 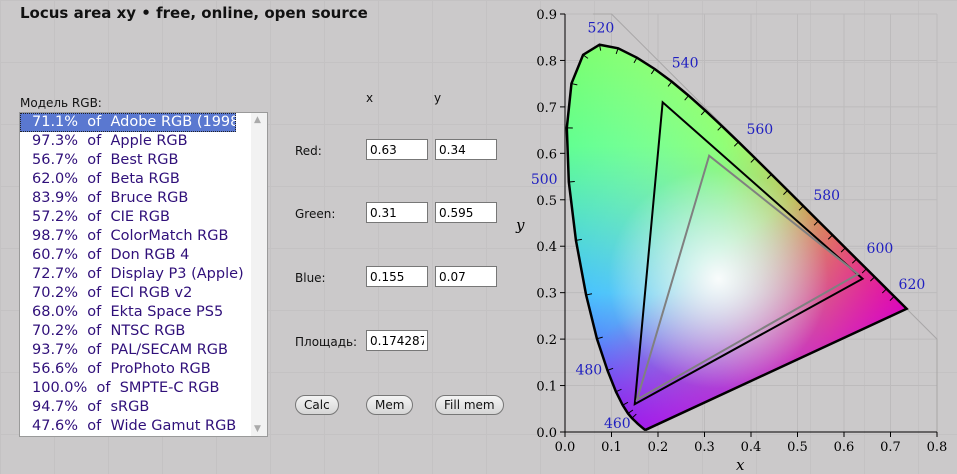 What do you see at coordinates (546, 433) in the screenshot?
I see `y-tick-label: 0.0` at bounding box center [546, 433].